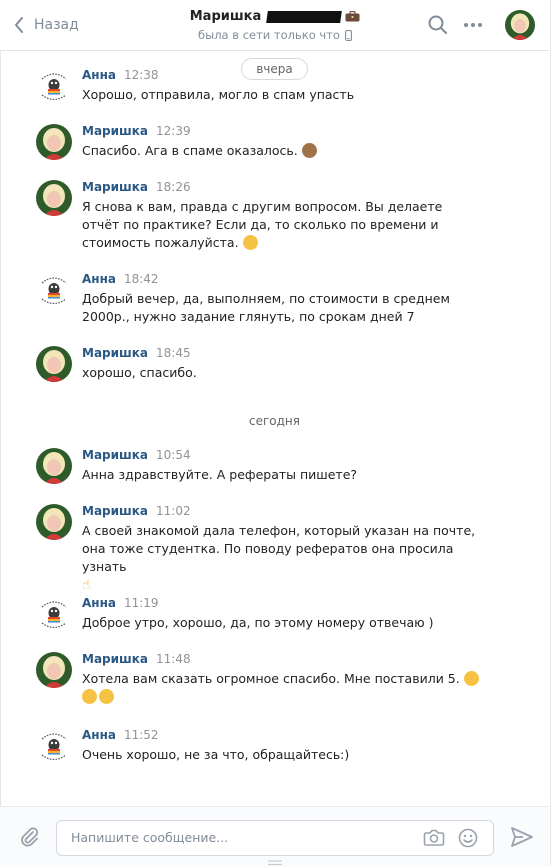 This screenshot has height=868, width=551. What do you see at coordinates (220, 474) in the screenshot?
I see `message-text: Анна здравствуйте. А рефераты пишете?` at bounding box center [220, 474].